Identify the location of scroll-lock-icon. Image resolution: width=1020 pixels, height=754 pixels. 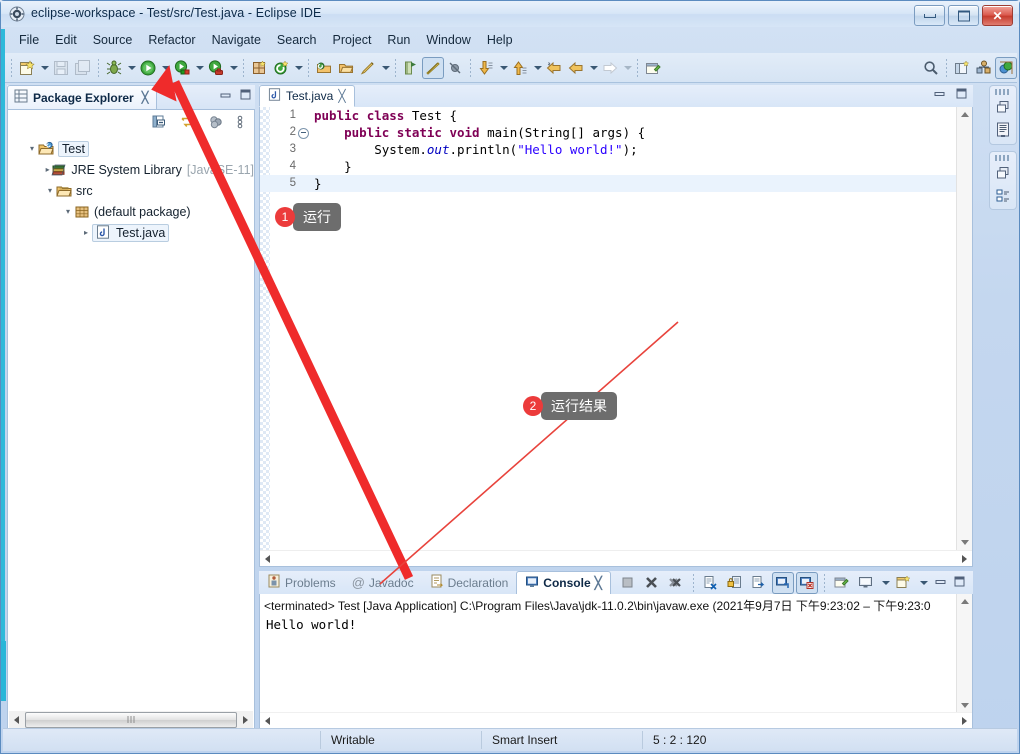
(735, 583).